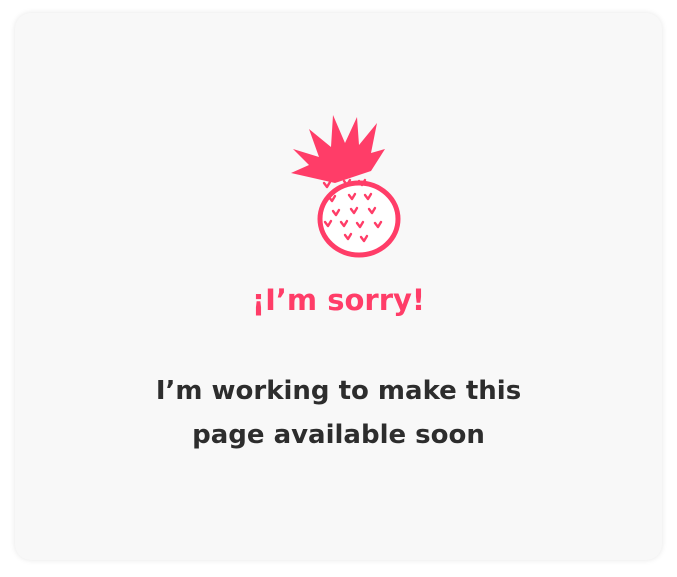  What do you see at coordinates (338, 391) in the screenshot?
I see `error-message-line-1: I’m working to make this` at bounding box center [338, 391].